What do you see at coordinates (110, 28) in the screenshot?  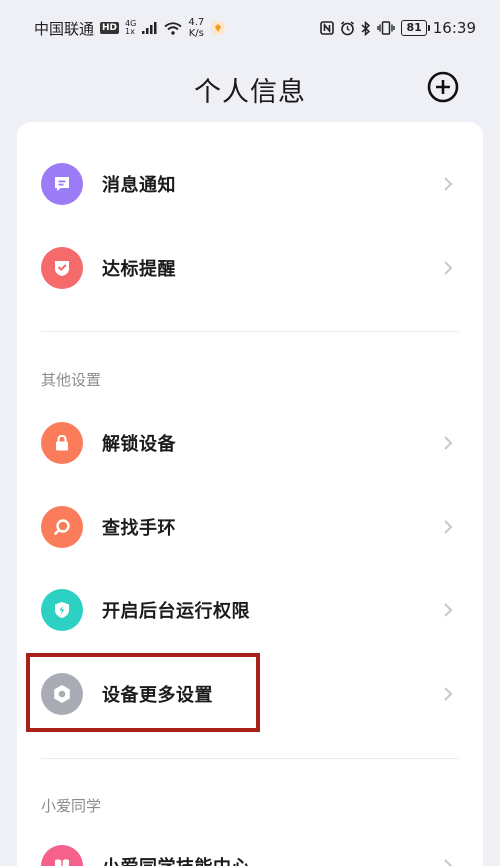 I see `hd-badge: HD` at bounding box center [110, 28].